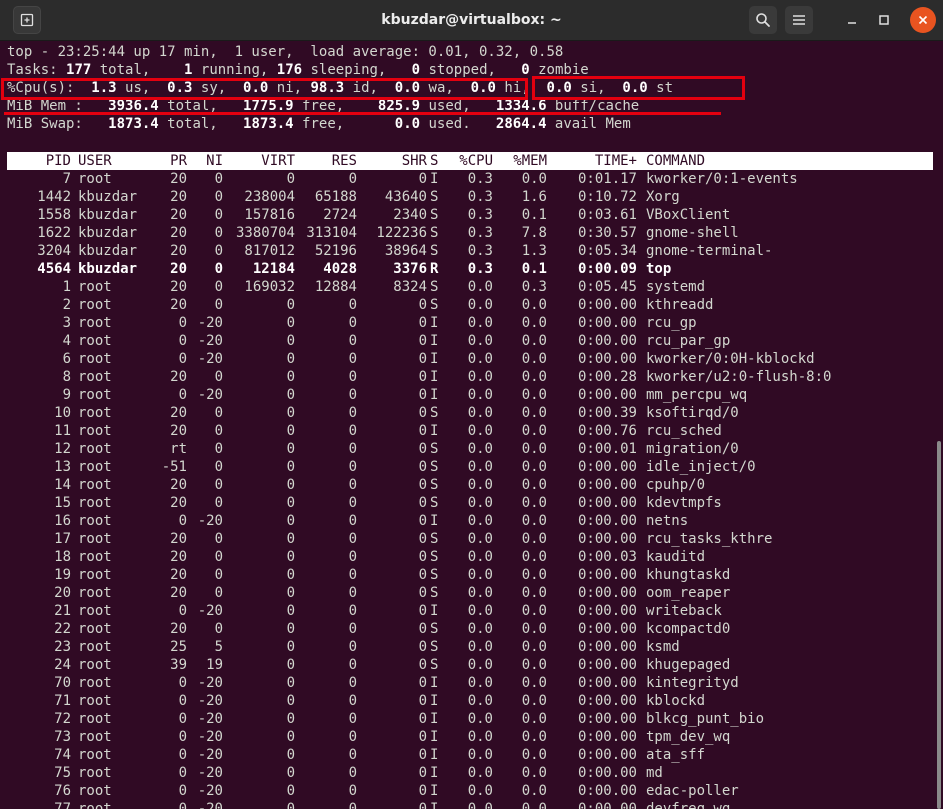 This screenshot has width=943, height=809. What do you see at coordinates (54, 233) in the screenshot?
I see `cell-pid: 1622` at bounding box center [54, 233].